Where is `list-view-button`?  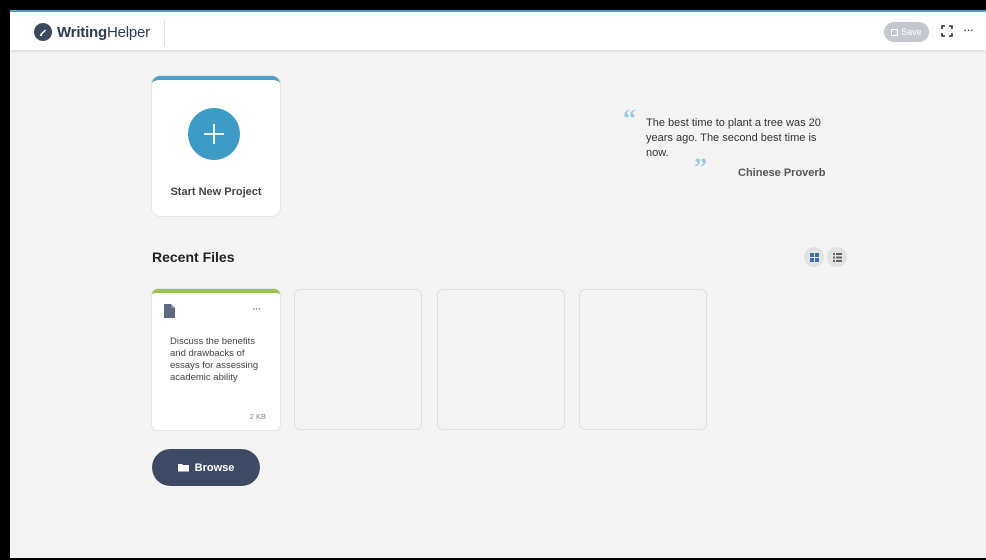
list-view-button is located at coordinates (837, 257).